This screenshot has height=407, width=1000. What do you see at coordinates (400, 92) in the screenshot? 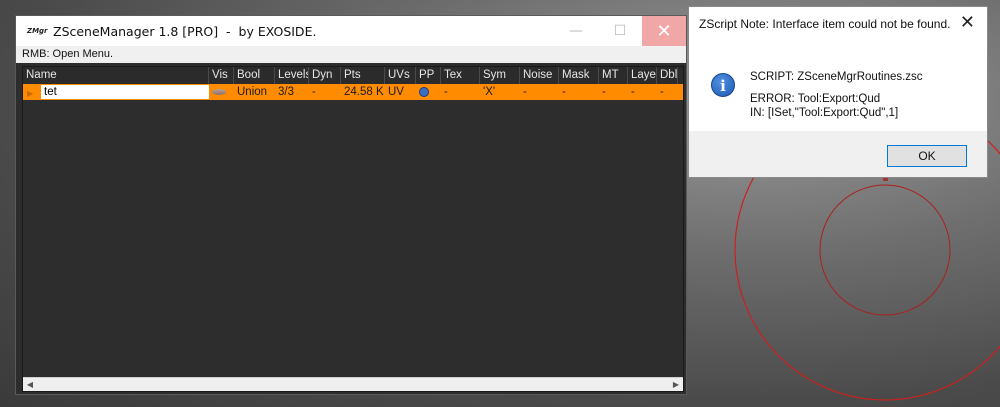
I see `cell-uvs: UV` at bounding box center [400, 92].